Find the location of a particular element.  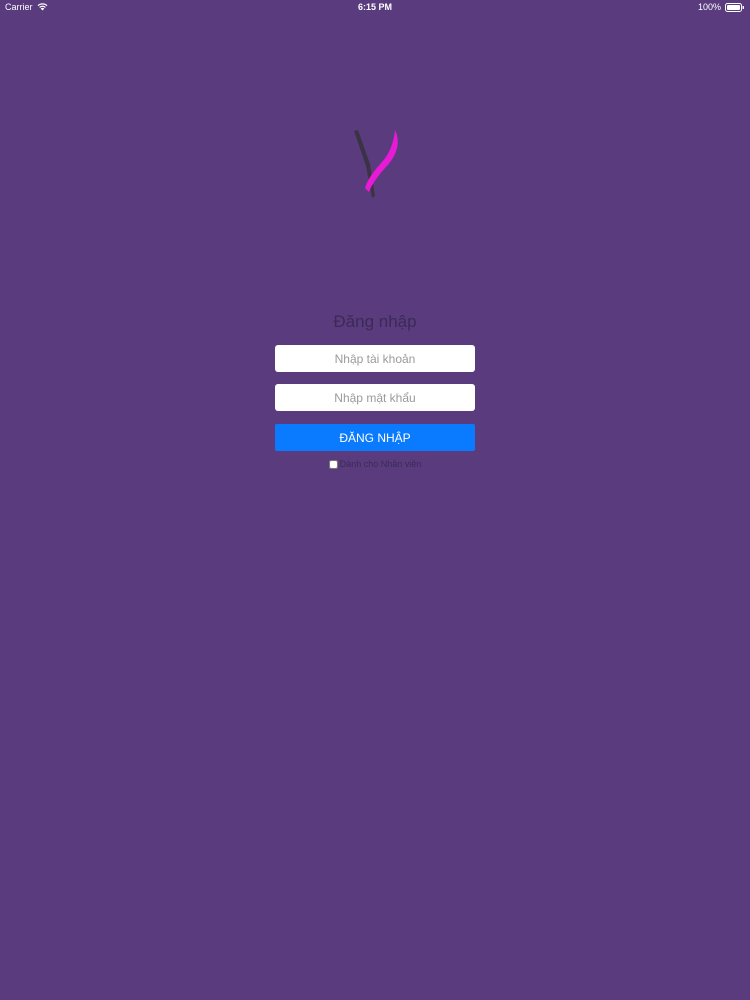

staff-option: Dành cho Nhân viên is located at coordinates (375, 464).